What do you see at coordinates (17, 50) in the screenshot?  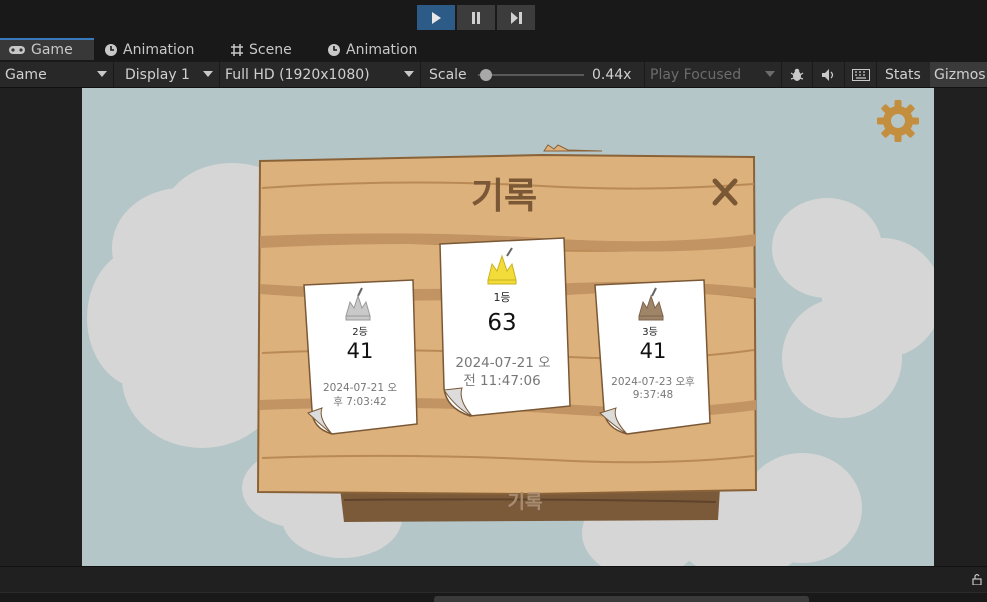 I see `gamepad-icon` at bounding box center [17, 50].